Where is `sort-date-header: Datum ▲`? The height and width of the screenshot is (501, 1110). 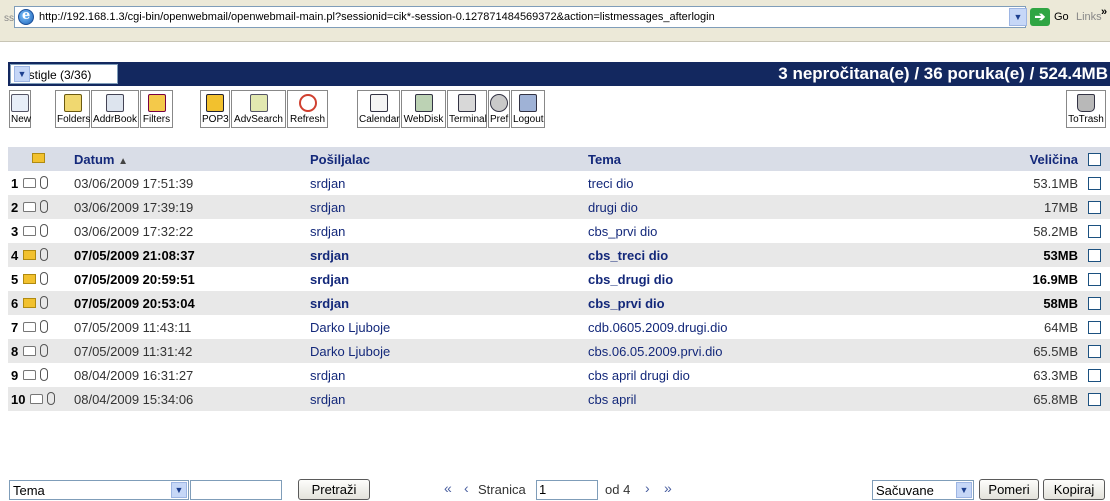
sort-date-header: Datum ▲ is located at coordinates (101, 159).